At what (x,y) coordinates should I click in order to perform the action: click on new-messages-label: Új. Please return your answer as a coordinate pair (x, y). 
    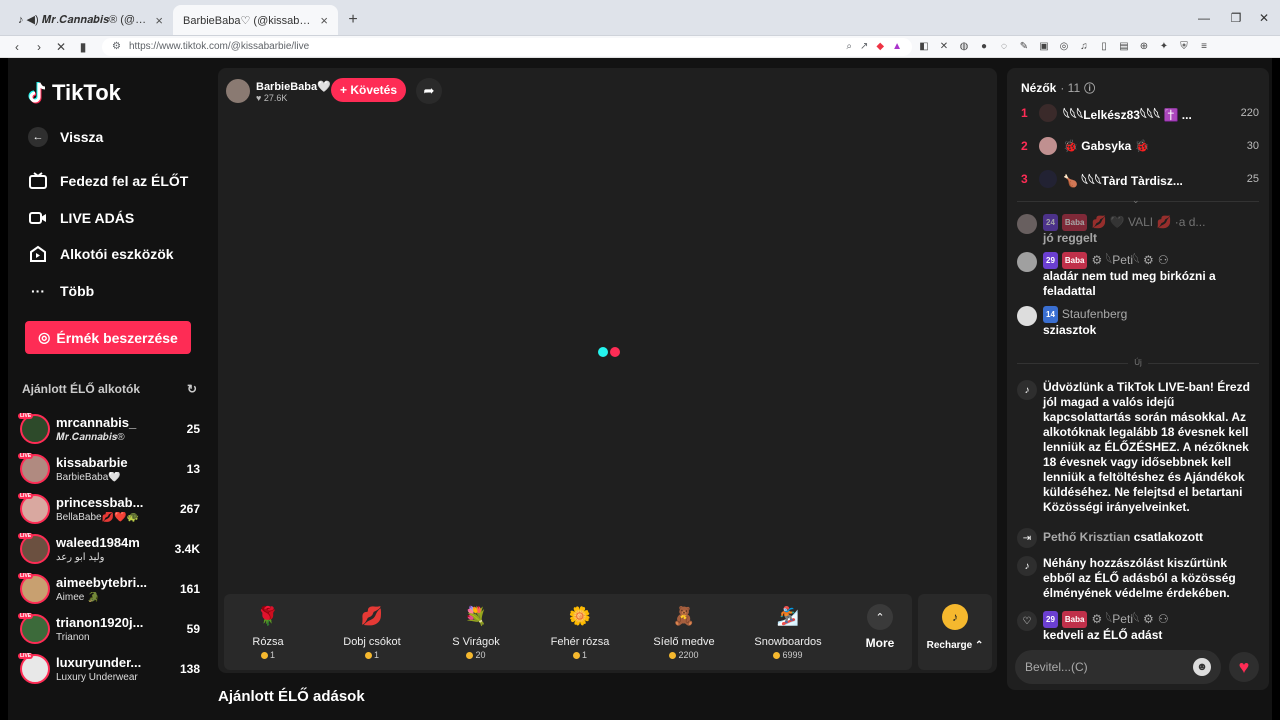
    Looking at the image, I should click on (1138, 362).